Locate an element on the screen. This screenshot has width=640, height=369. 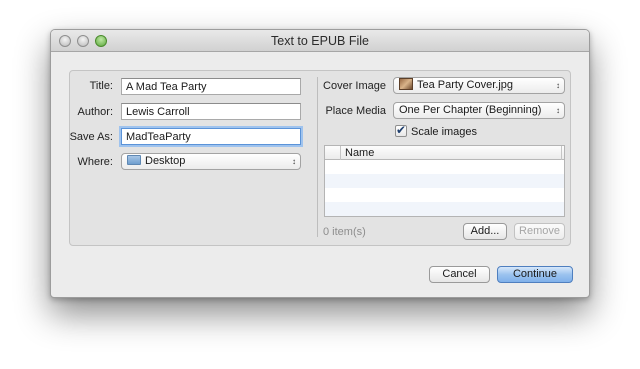
item-count: 0 item(s) is located at coordinates (344, 232).